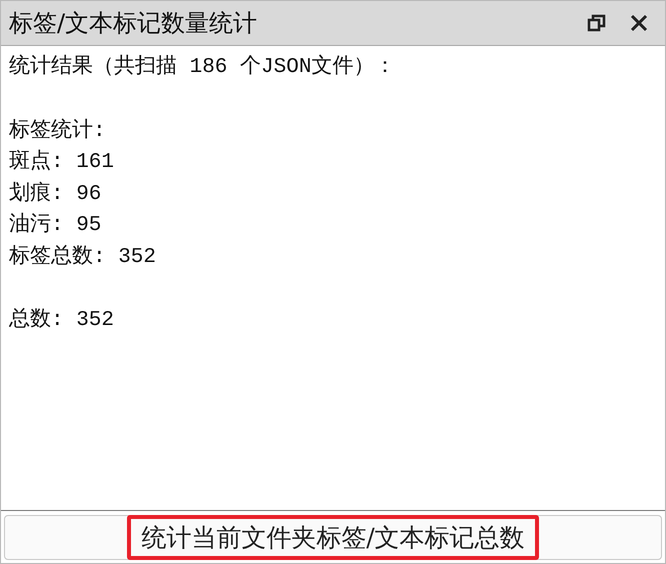 This screenshot has width=666, height=564. What do you see at coordinates (333, 537) in the screenshot?
I see `count-button: 统计当前文件夹标签/文本标记总数` at bounding box center [333, 537].